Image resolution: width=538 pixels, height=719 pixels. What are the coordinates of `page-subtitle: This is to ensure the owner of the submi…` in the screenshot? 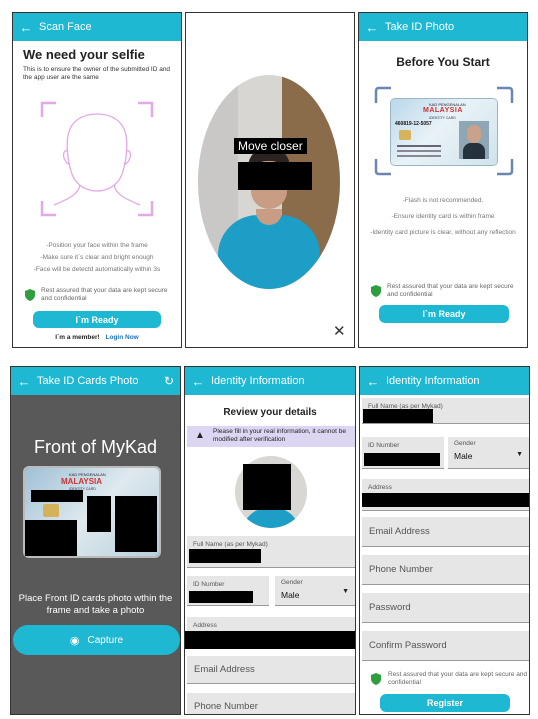 It's located at (97, 73).